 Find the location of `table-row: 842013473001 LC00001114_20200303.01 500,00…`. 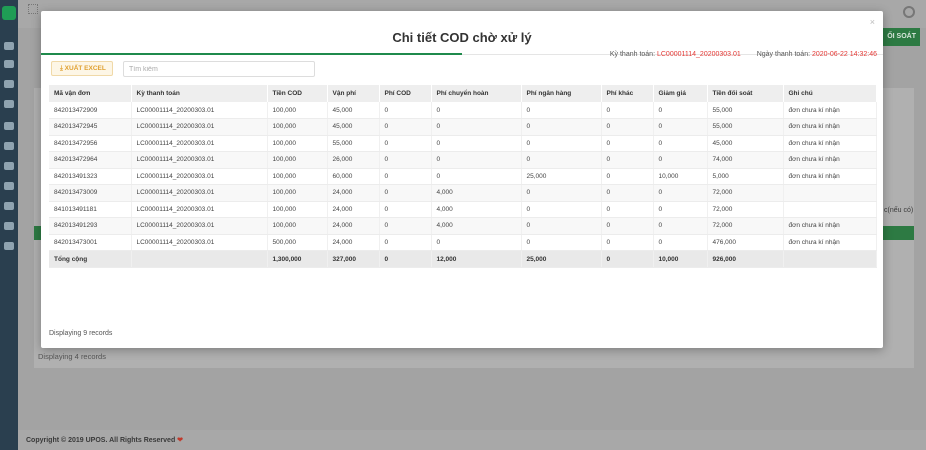

table-row: 842013473001 LC00001114_20200303.01 500,00… is located at coordinates (463, 242).